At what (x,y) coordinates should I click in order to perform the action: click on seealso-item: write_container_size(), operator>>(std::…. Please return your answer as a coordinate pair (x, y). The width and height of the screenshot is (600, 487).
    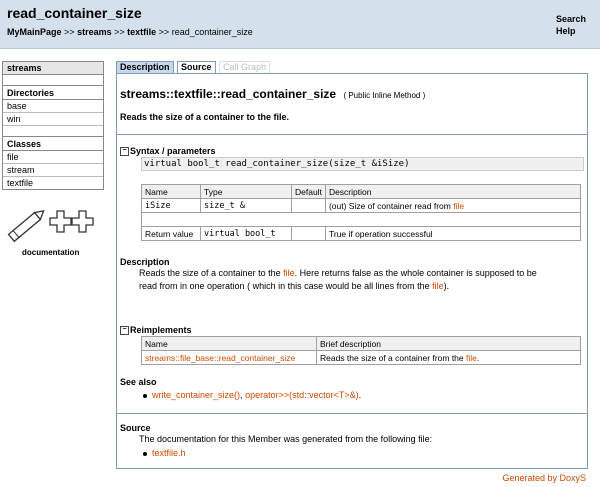
    Looking at the image, I should click on (252, 395).